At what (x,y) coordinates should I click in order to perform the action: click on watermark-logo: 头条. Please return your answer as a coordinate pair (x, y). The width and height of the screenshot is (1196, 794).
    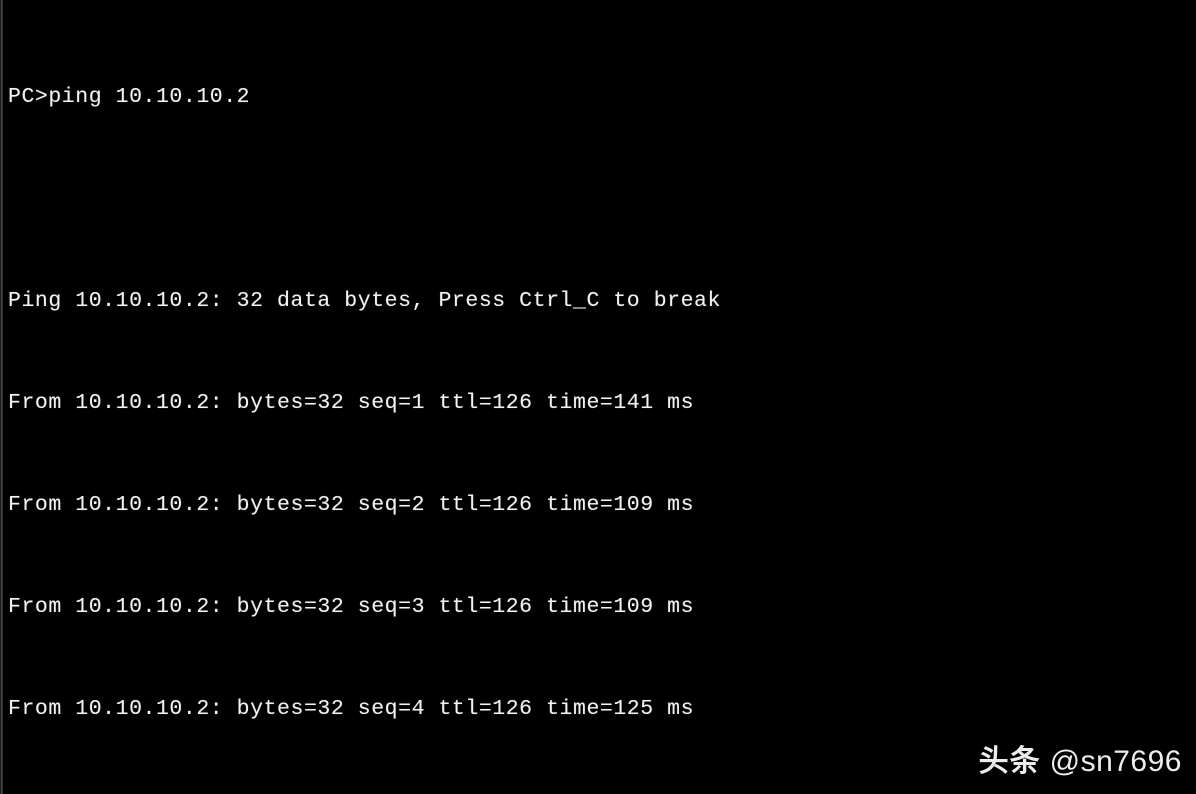
    Looking at the image, I should click on (1009, 761).